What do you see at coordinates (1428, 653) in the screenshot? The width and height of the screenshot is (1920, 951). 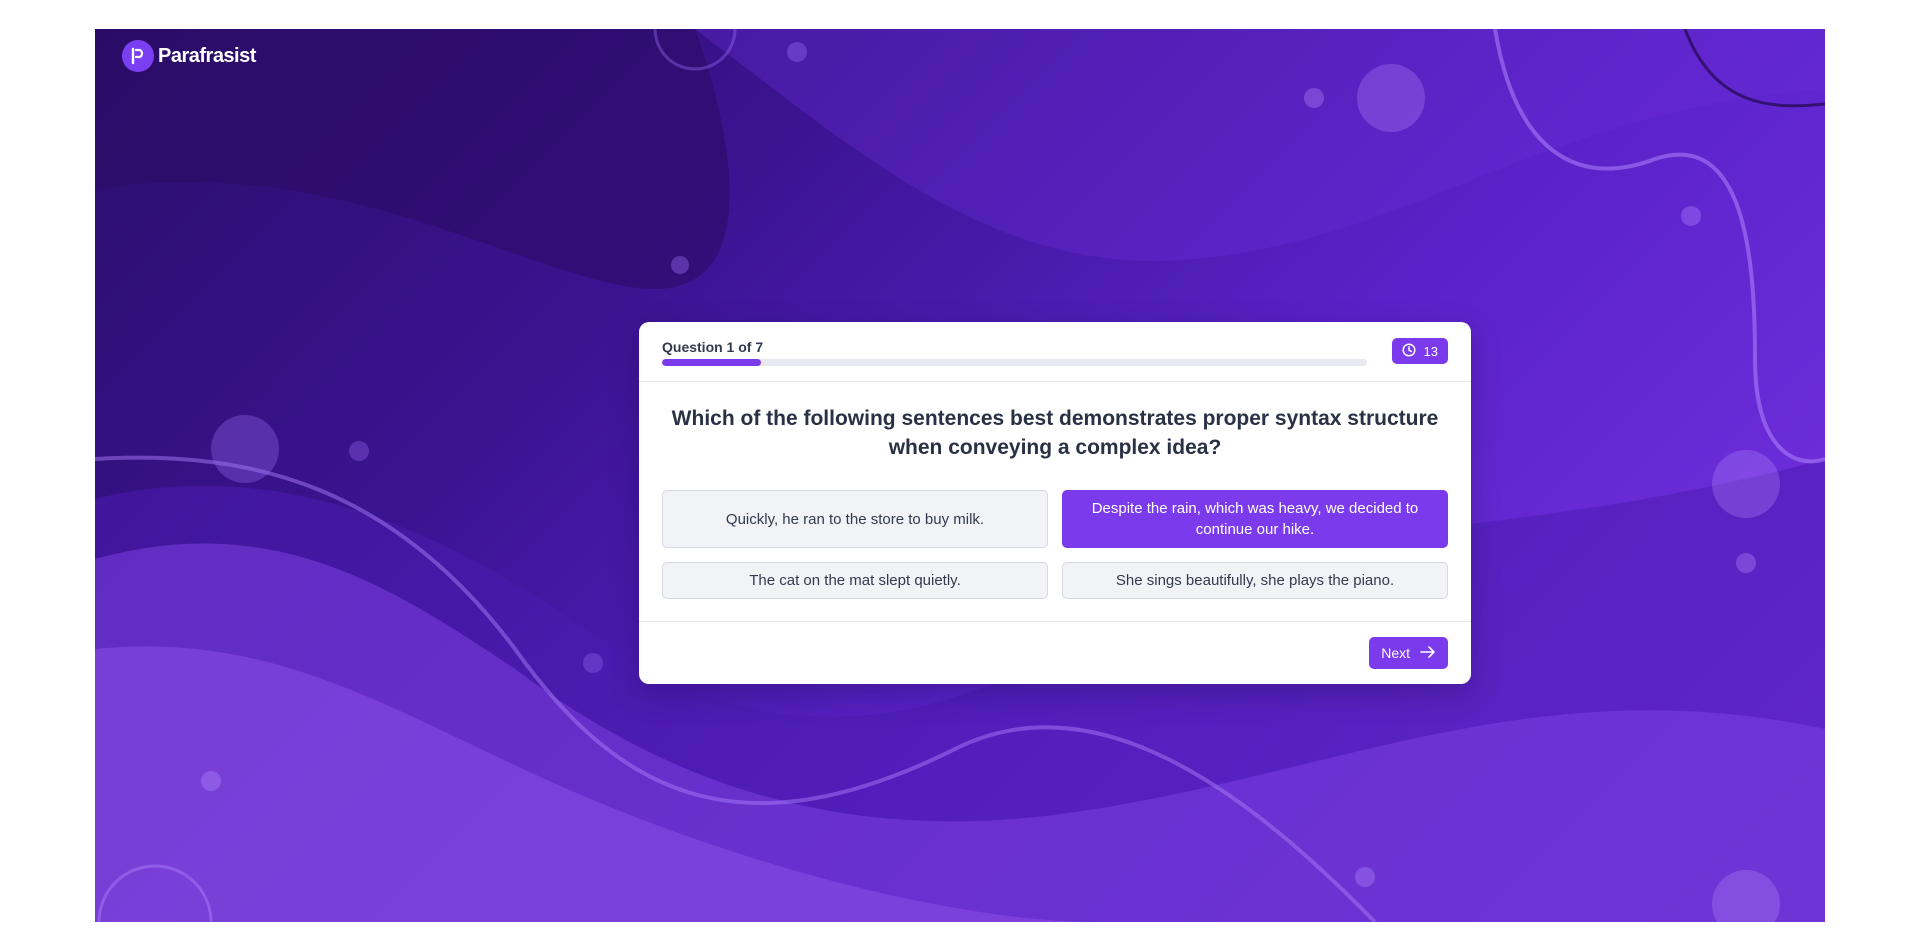 I see `arrow-right-icon` at bounding box center [1428, 653].